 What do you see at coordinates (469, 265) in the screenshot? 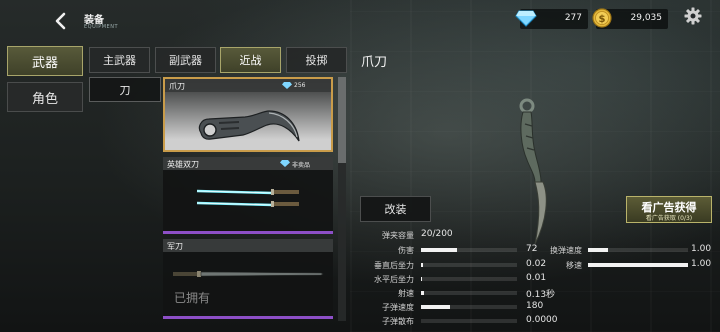
I see `stat-bar-vertical-recoil` at bounding box center [469, 265].